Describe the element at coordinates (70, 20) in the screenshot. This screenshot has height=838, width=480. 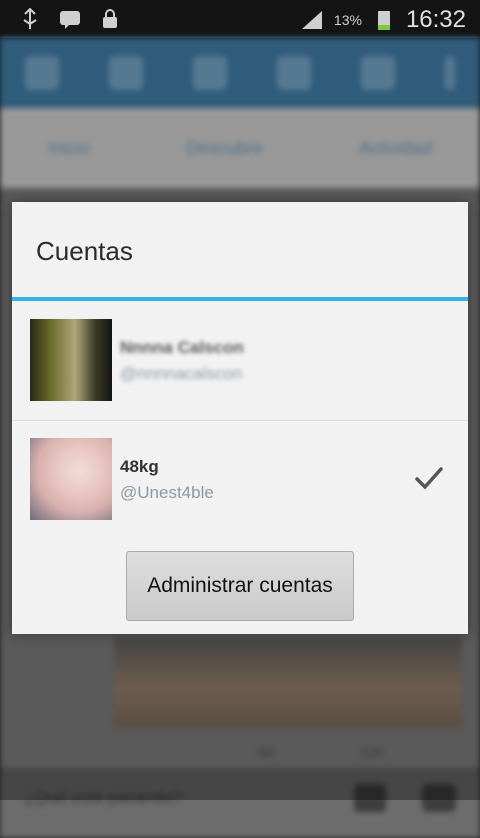
I see `message-icon` at that location.